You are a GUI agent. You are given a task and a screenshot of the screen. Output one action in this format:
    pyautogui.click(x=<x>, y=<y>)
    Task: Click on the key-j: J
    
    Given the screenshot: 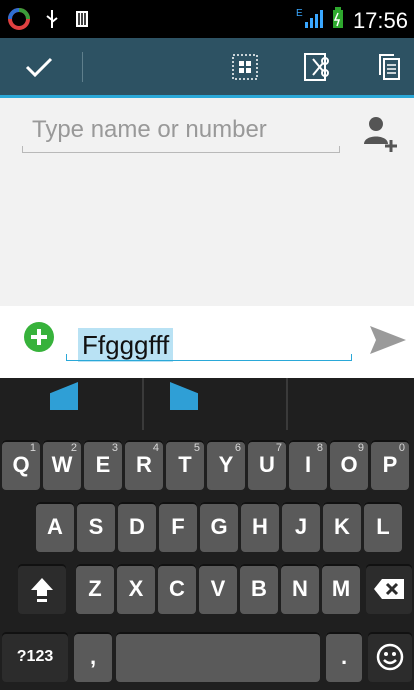 What is the action you would take?
    pyautogui.click(x=301, y=527)
    